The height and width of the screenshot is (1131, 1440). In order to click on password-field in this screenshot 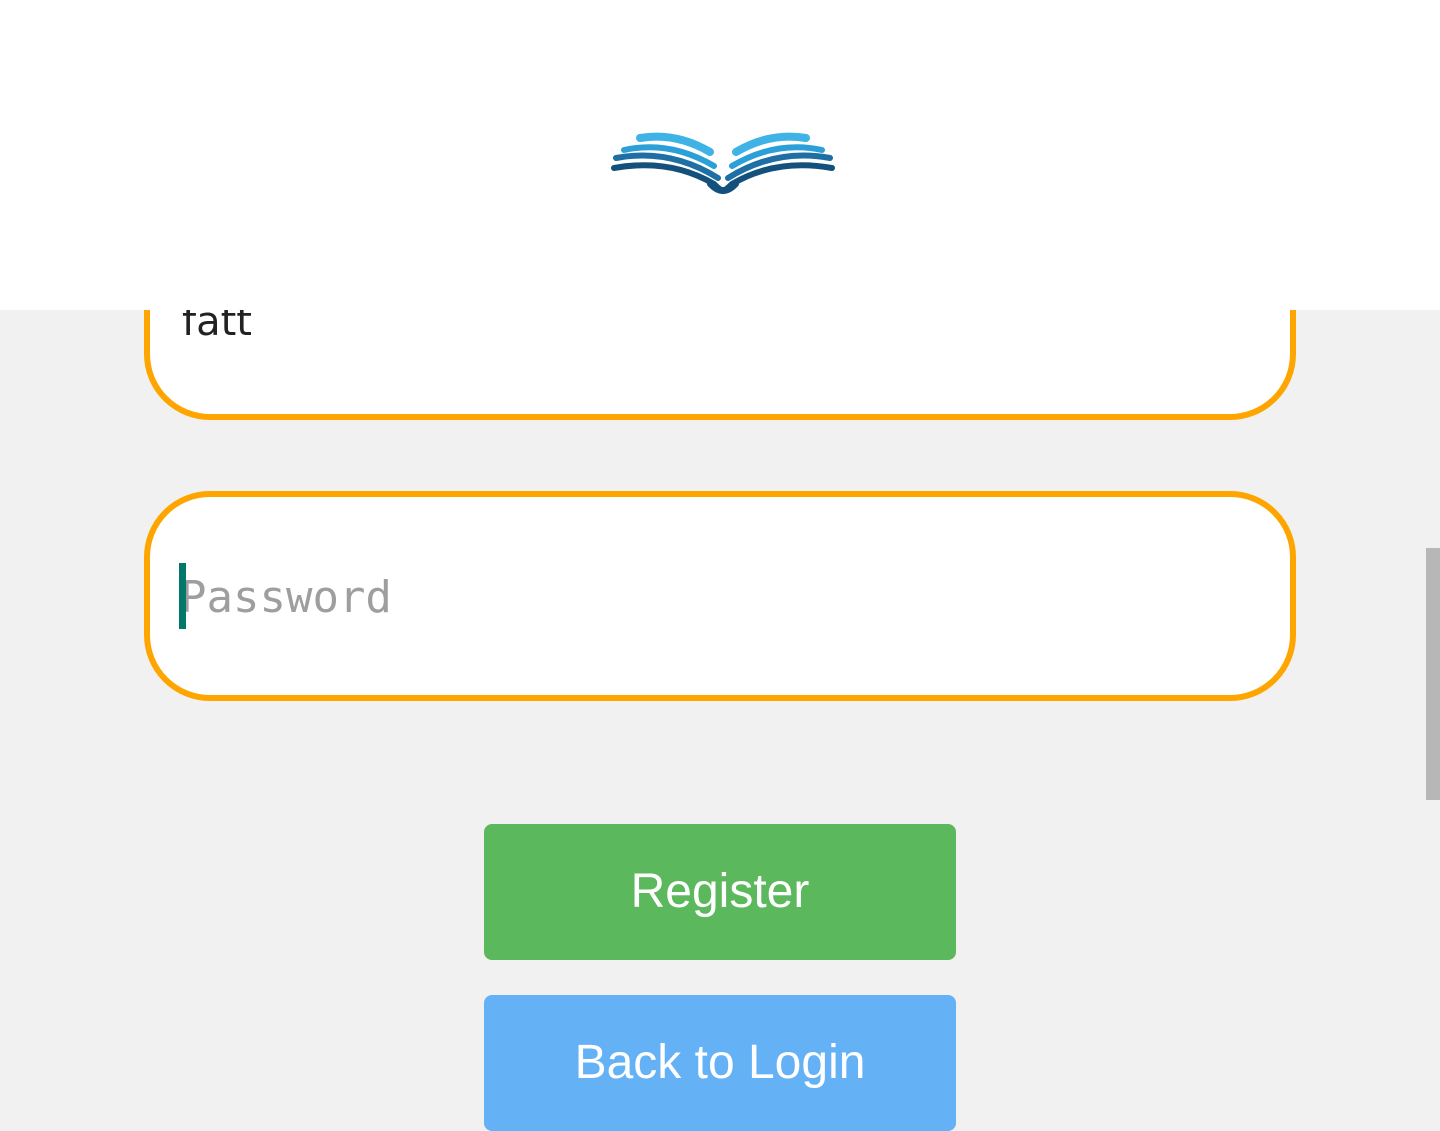, I will do `click(720, 596)`.